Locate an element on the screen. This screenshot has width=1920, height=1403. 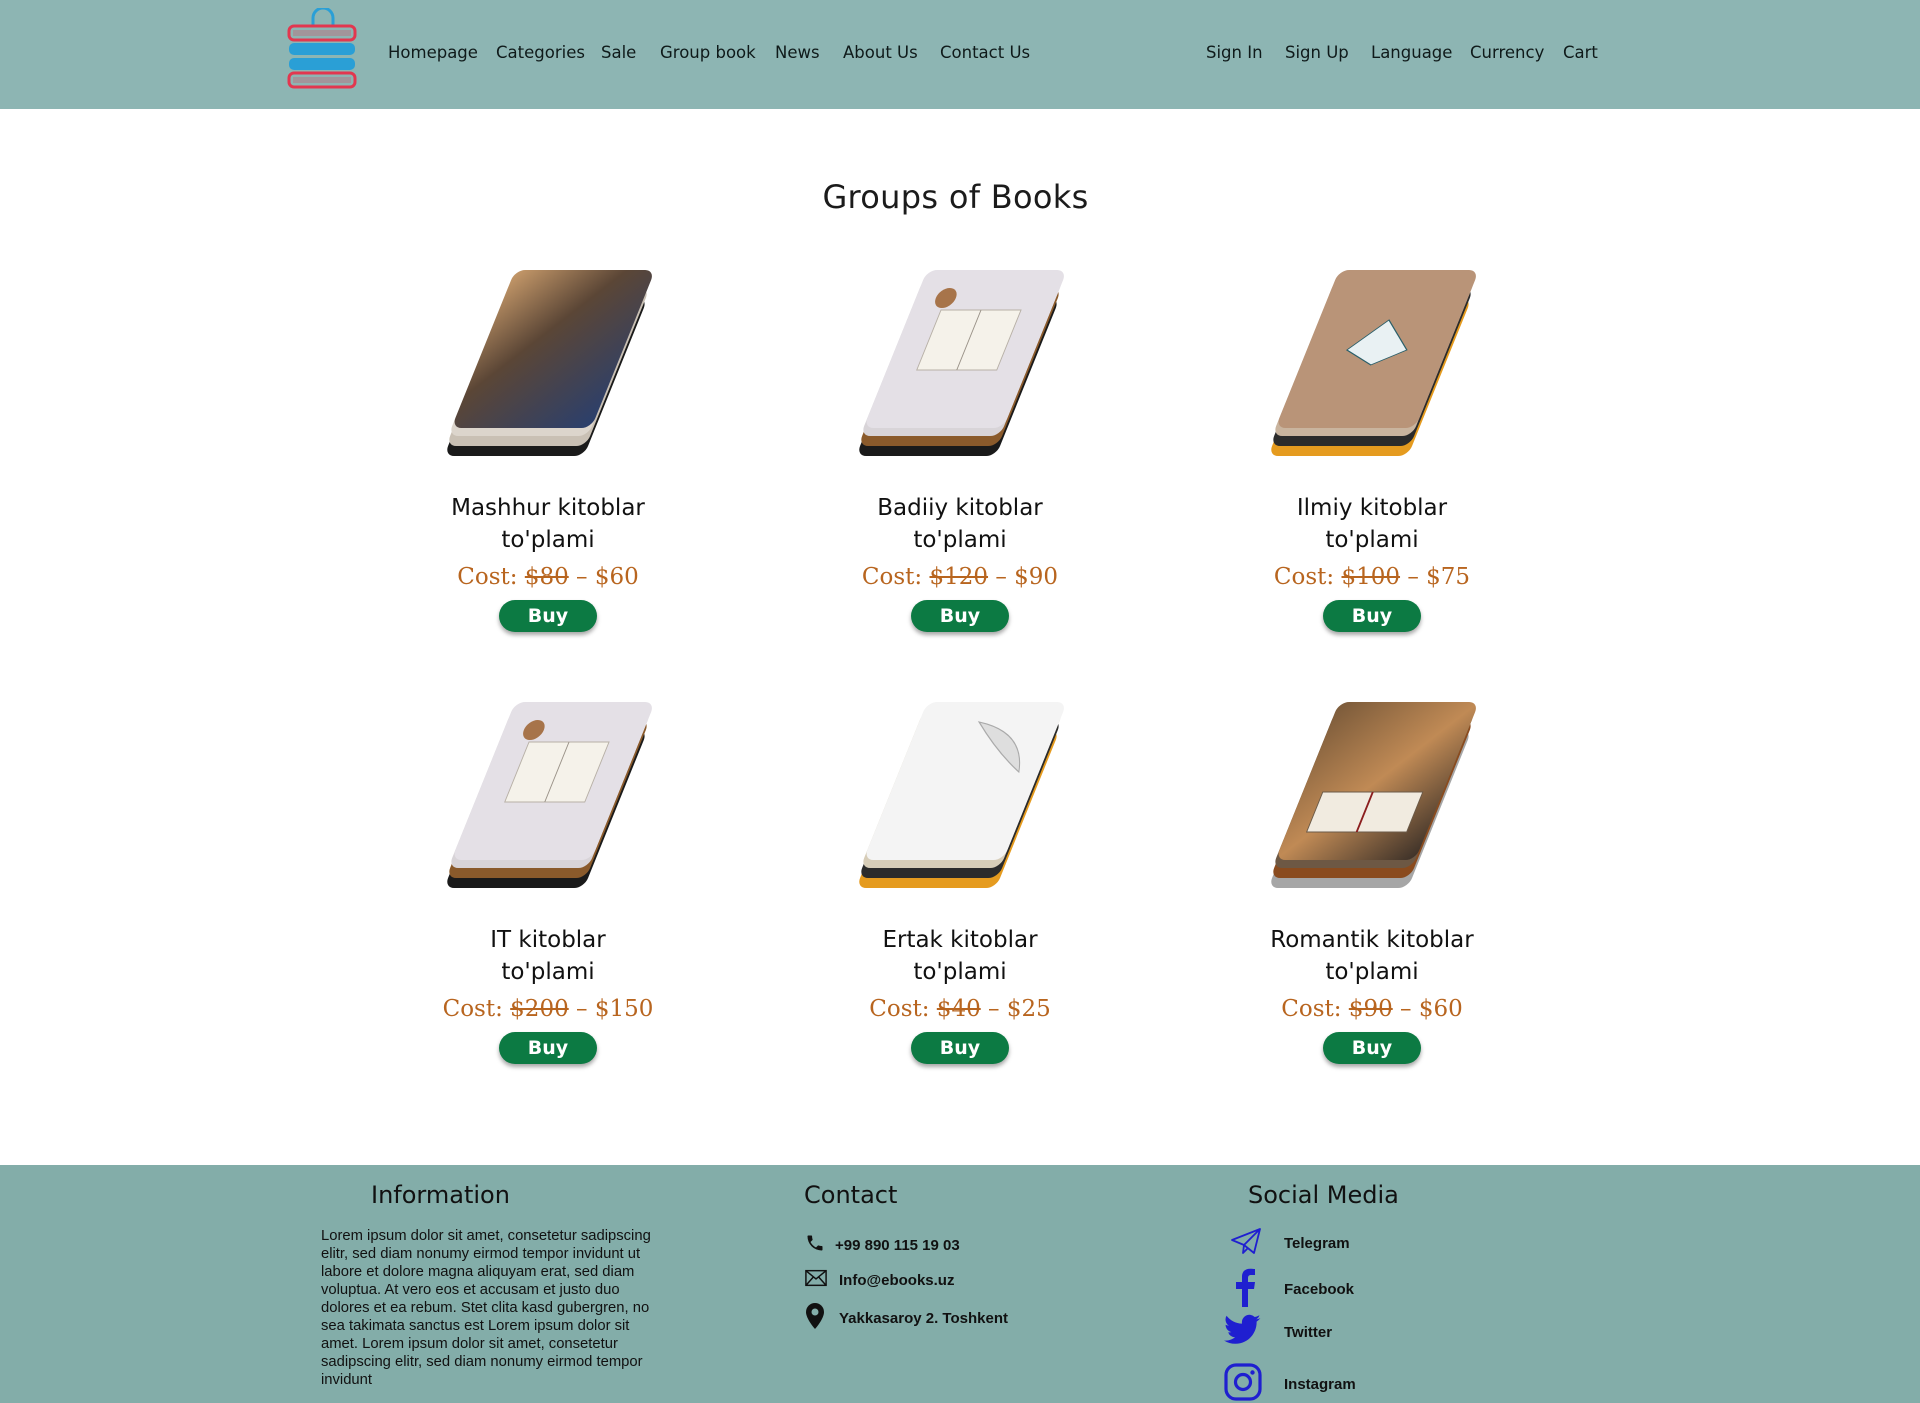
facebook-icon is located at coordinates (1257, 1289).